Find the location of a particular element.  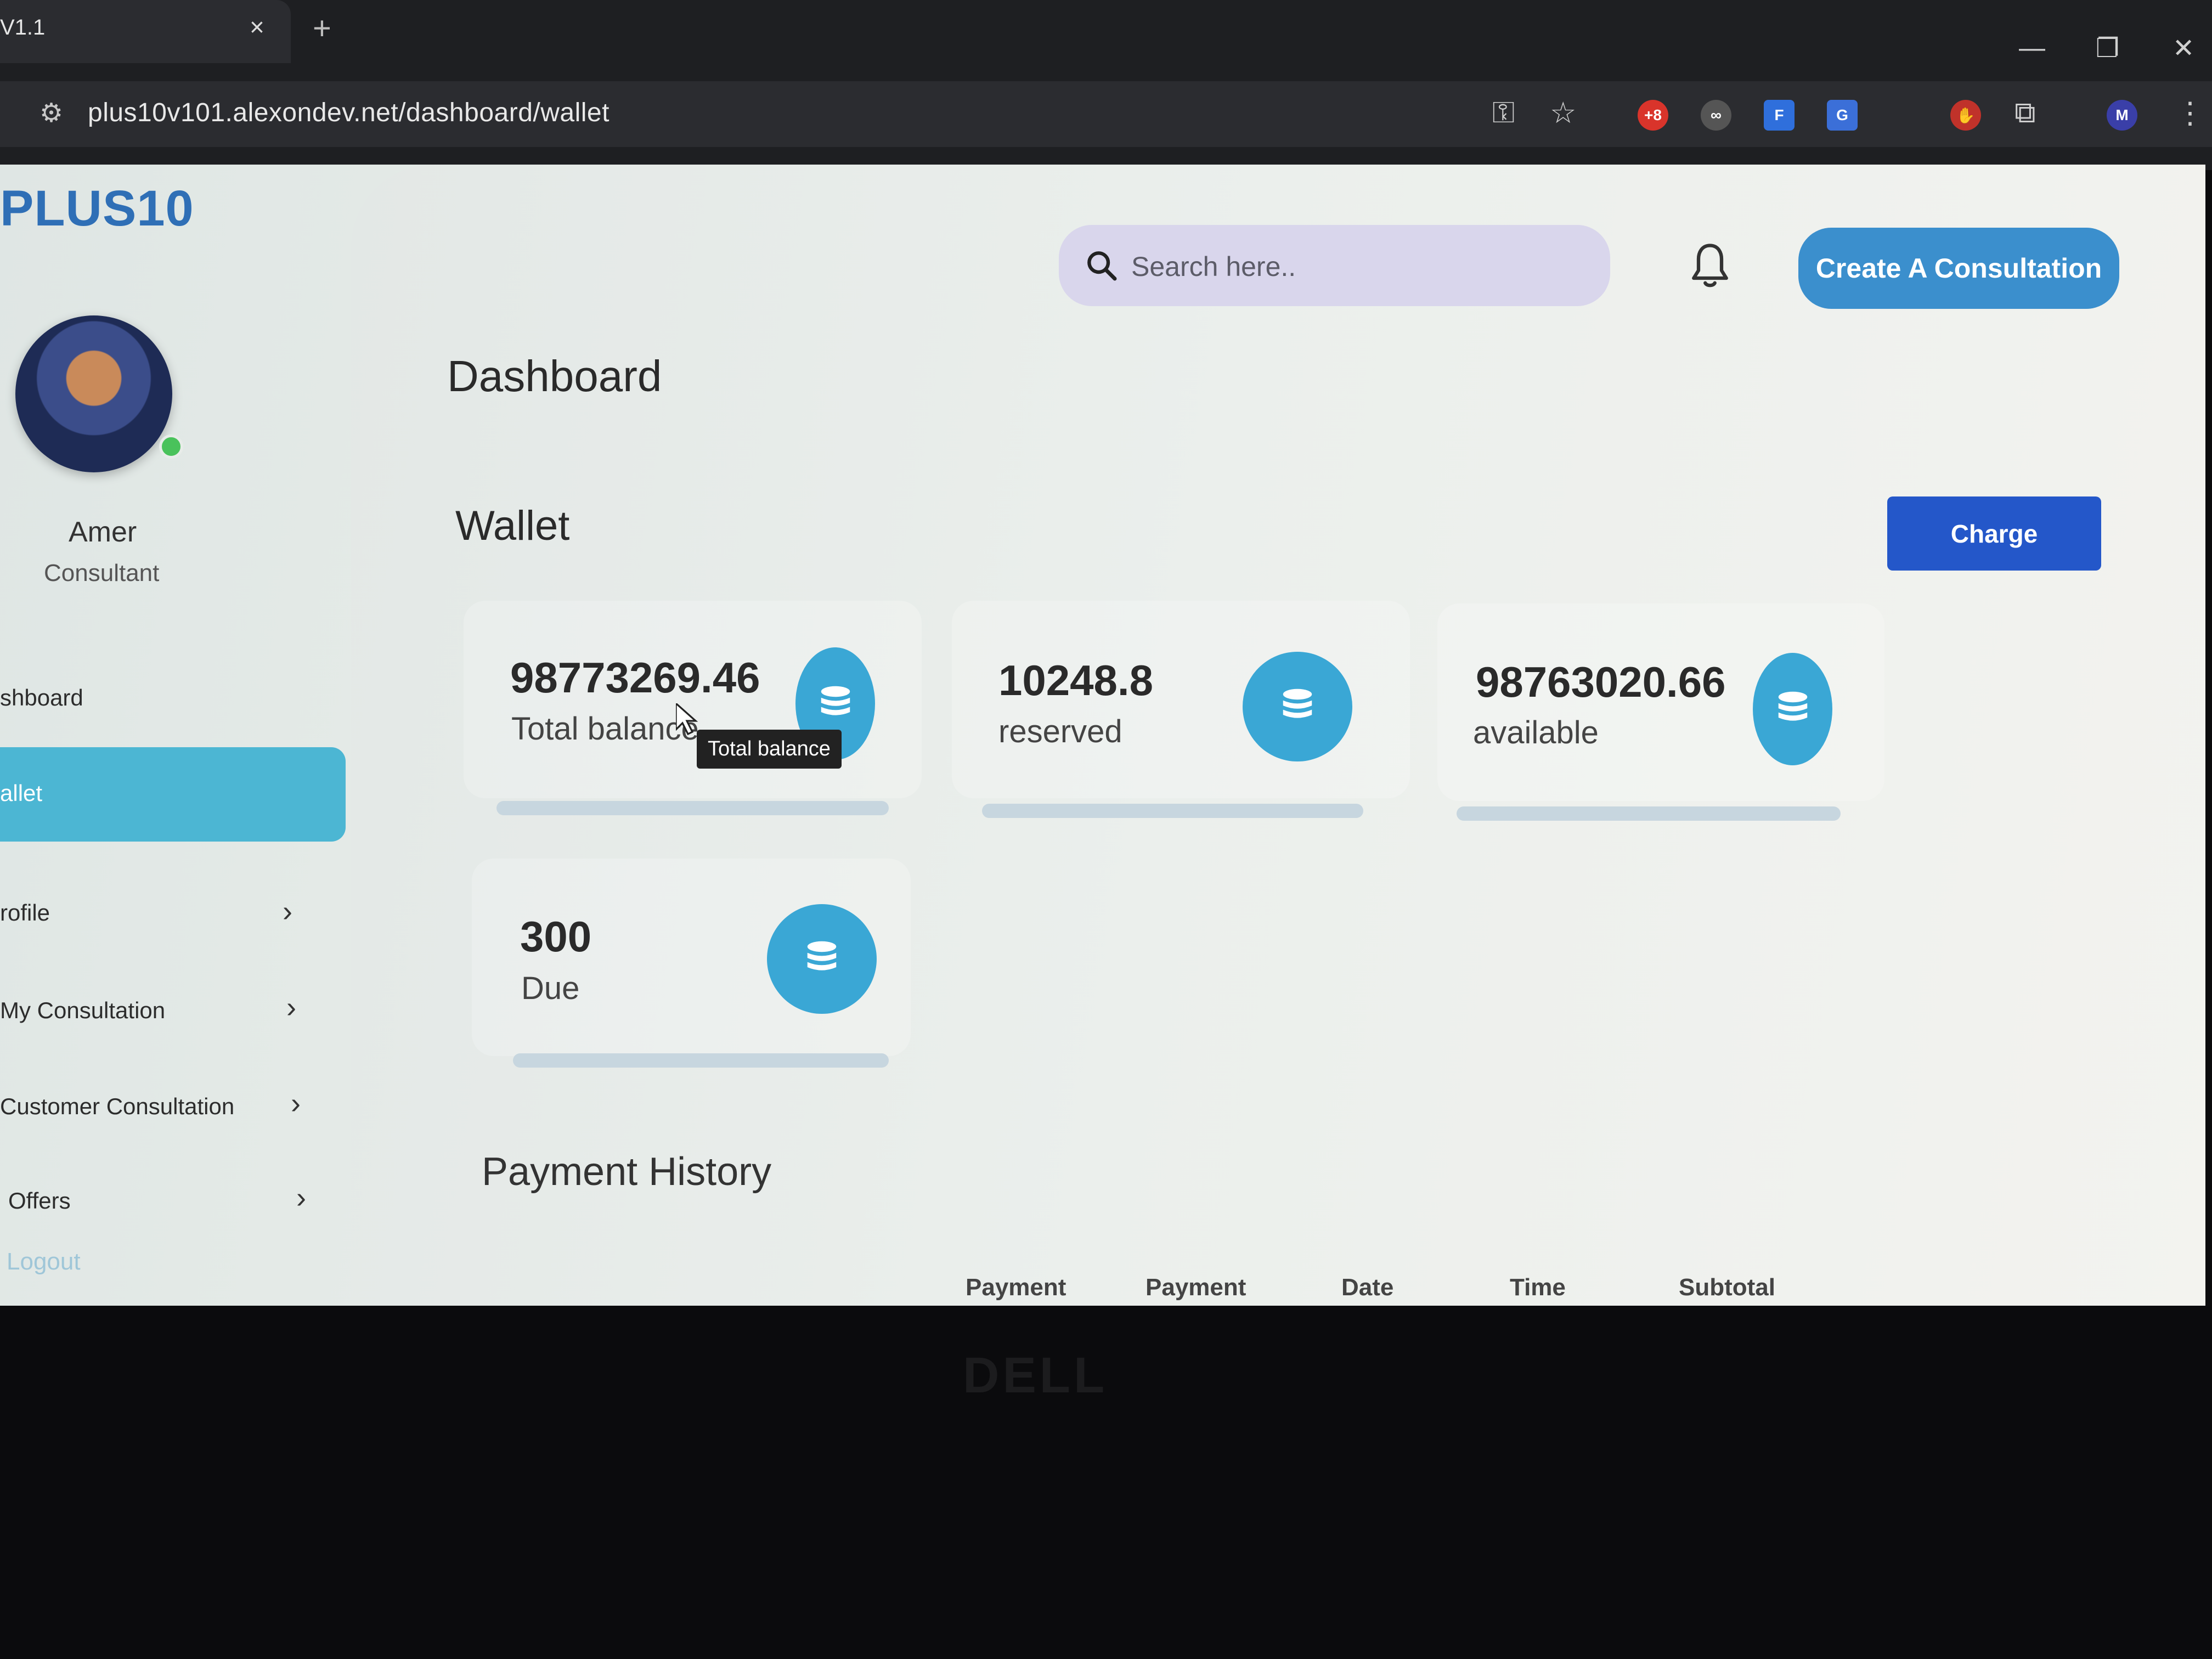

app-logo: PLUS10 is located at coordinates (97, 209).